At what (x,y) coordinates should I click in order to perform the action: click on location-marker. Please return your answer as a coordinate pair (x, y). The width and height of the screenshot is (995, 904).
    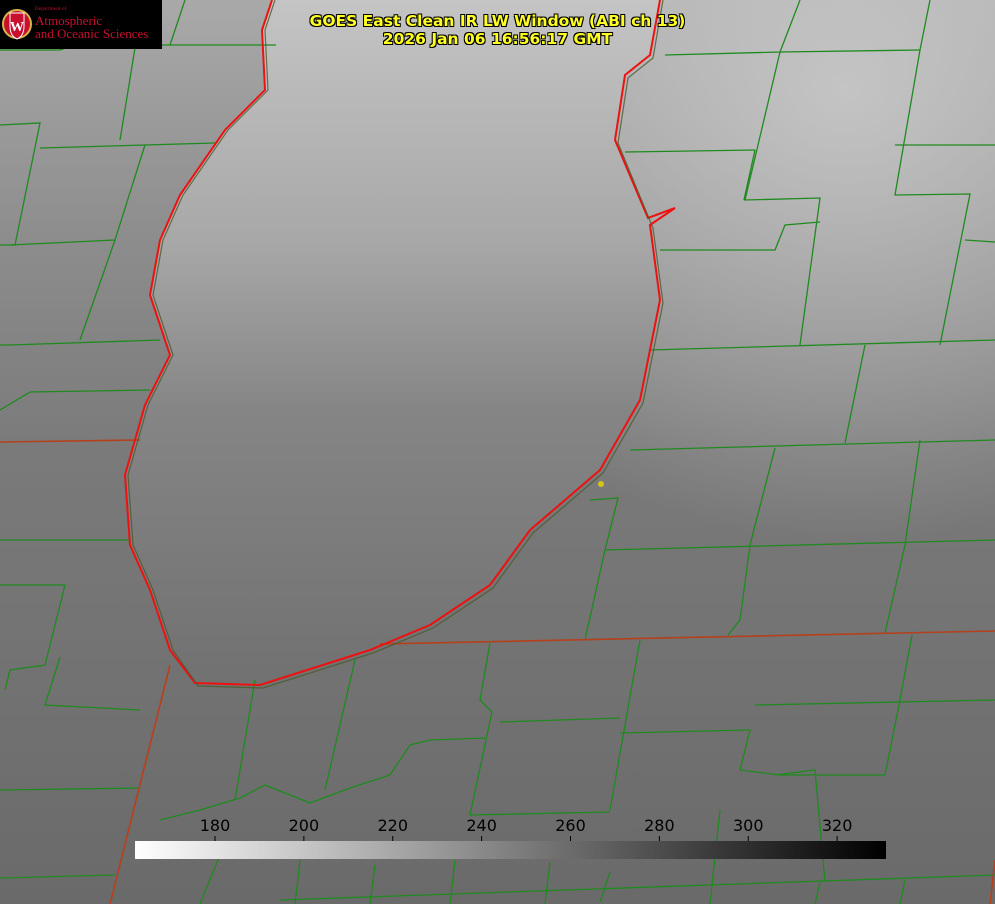
    Looking at the image, I should click on (601, 484).